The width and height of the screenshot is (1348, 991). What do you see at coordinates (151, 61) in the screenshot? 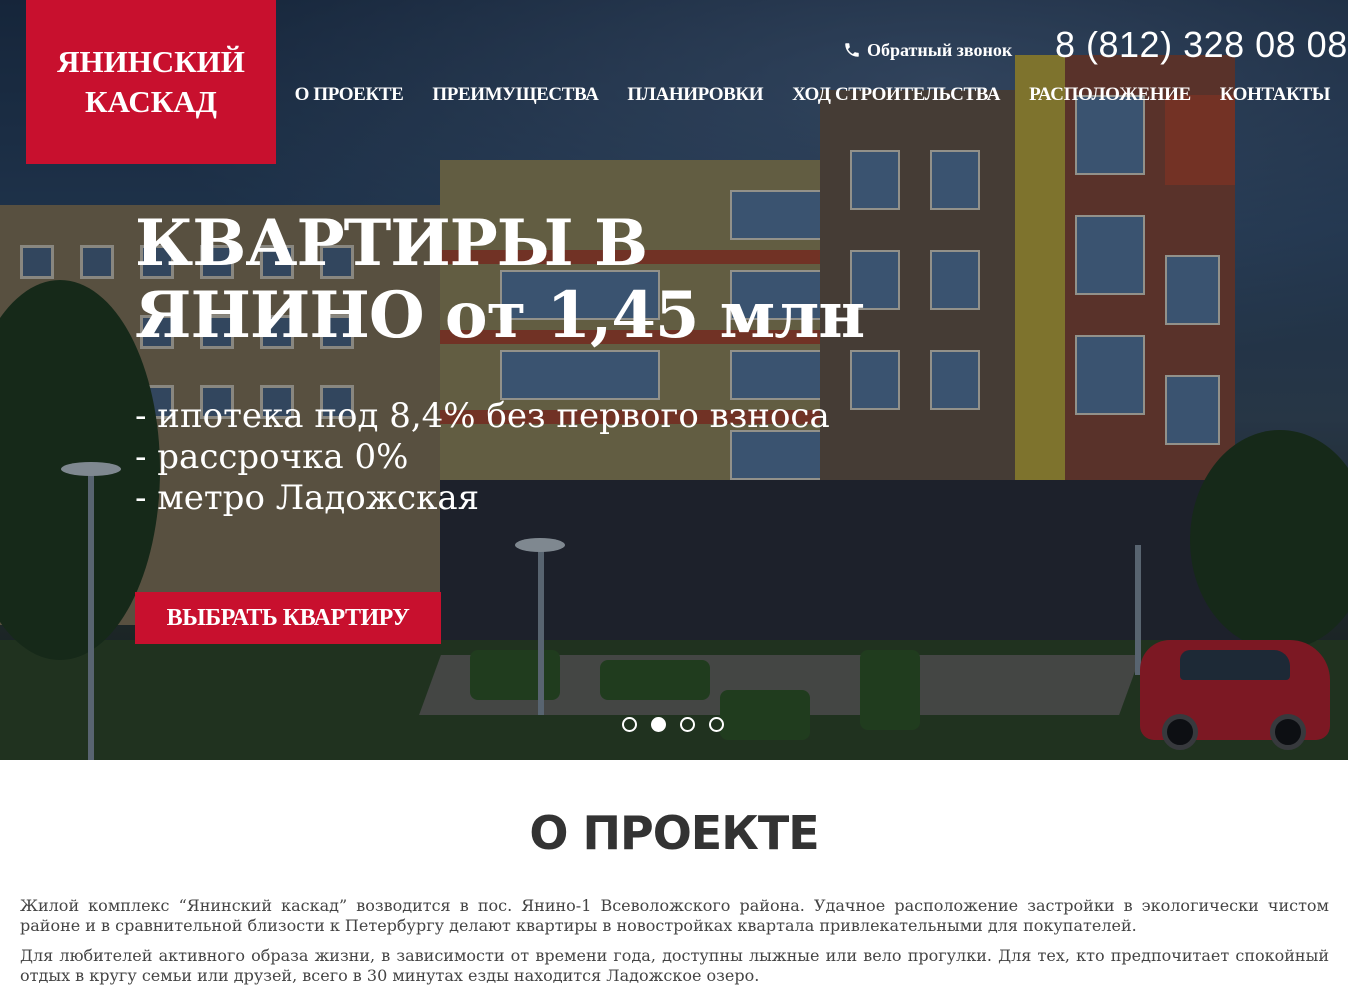
I see `logo-line-1: ЯНИНСКИЙ` at bounding box center [151, 61].